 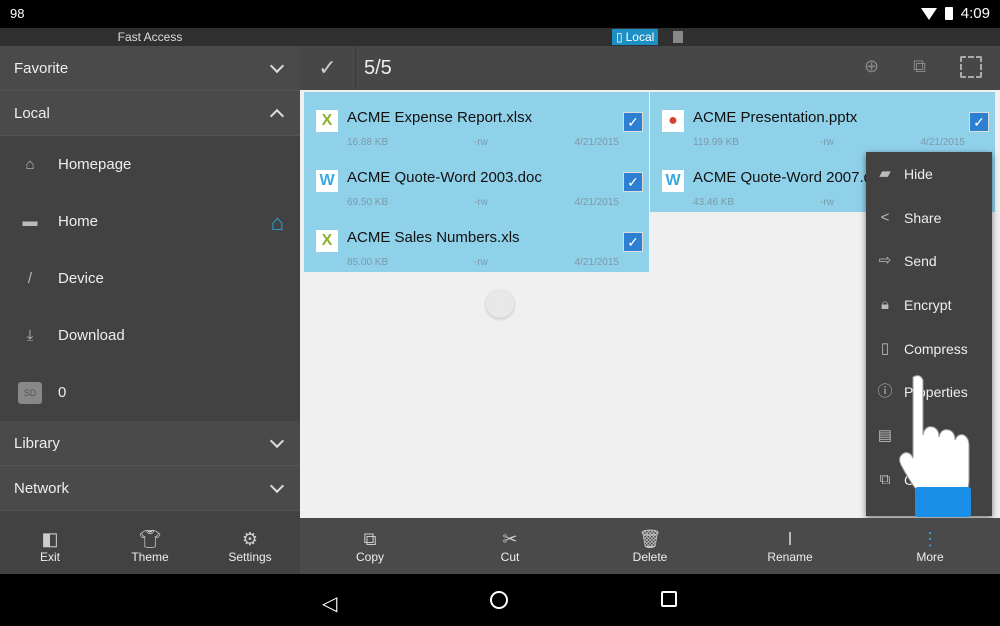 I want to click on select-all-icon, so click(x=971, y=67).